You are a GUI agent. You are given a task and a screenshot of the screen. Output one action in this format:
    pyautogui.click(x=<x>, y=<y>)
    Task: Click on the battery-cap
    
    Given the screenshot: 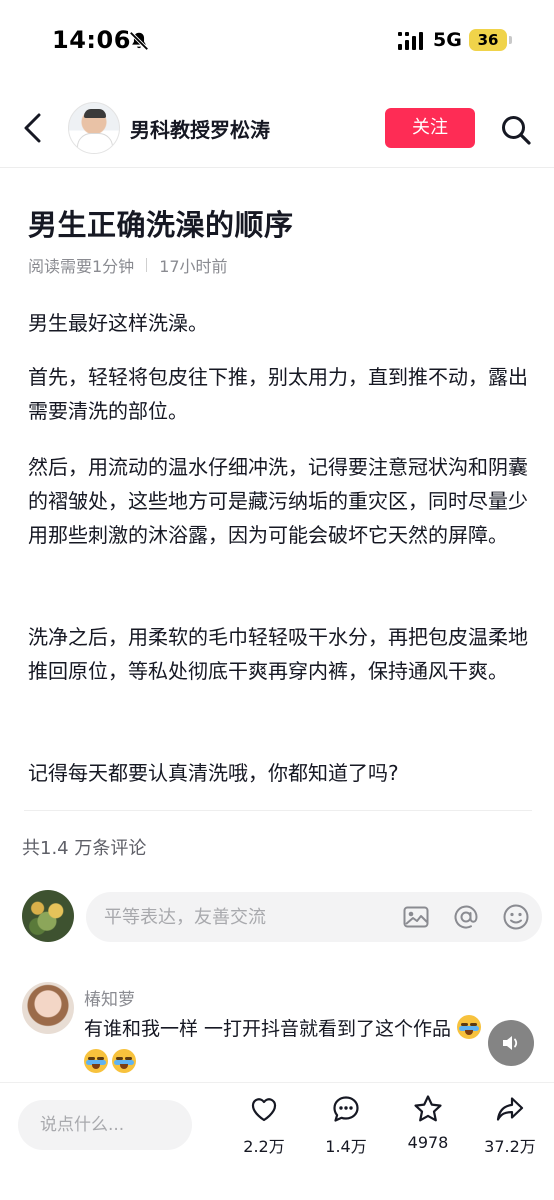 What is the action you would take?
    pyautogui.click(x=510, y=40)
    